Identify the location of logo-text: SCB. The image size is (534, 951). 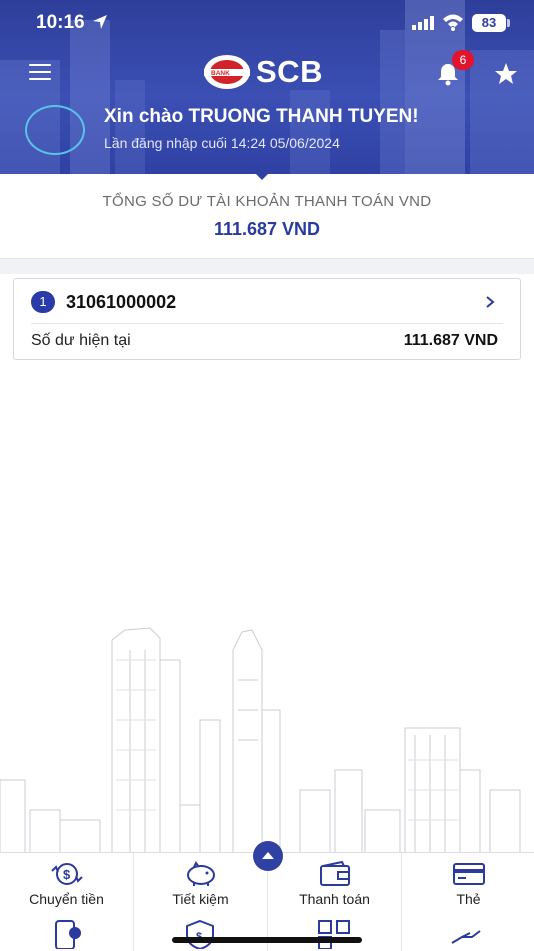
(289, 71).